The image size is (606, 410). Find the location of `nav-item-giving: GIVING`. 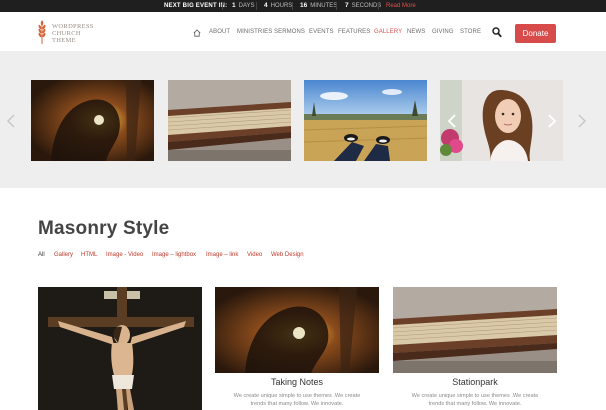

nav-item-giving: GIVING is located at coordinates (443, 32).